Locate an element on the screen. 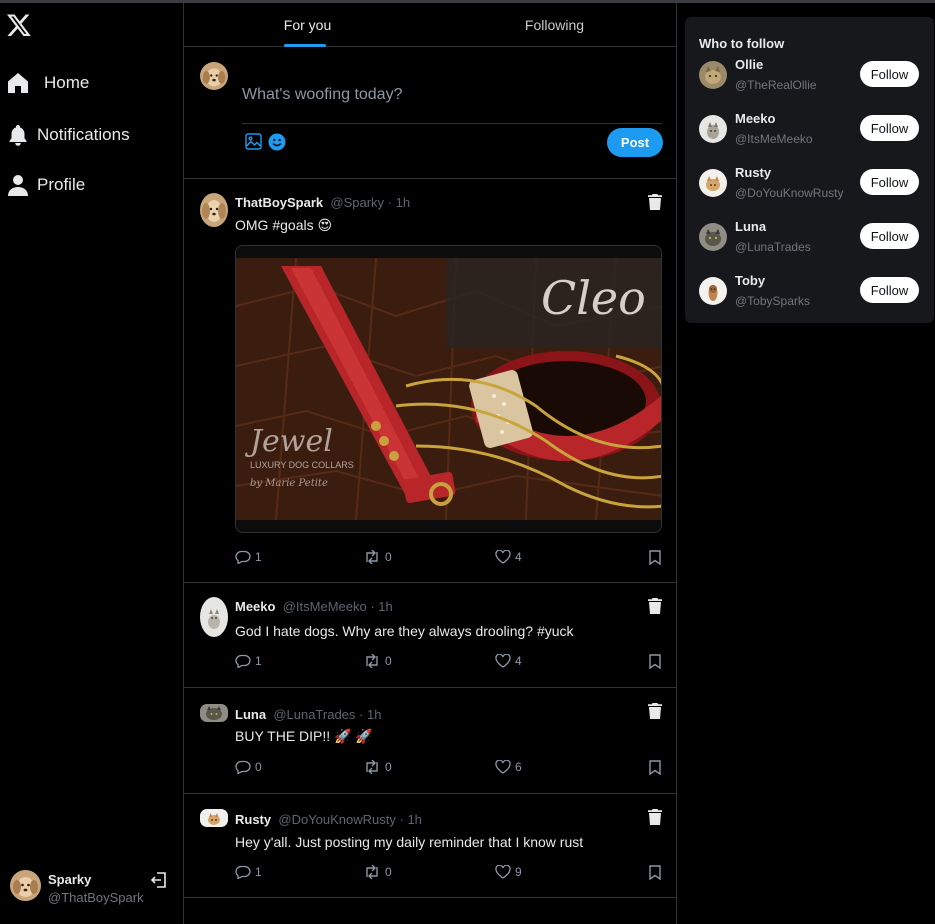 The width and height of the screenshot is (935, 924). logout-icon is located at coordinates (159, 880).